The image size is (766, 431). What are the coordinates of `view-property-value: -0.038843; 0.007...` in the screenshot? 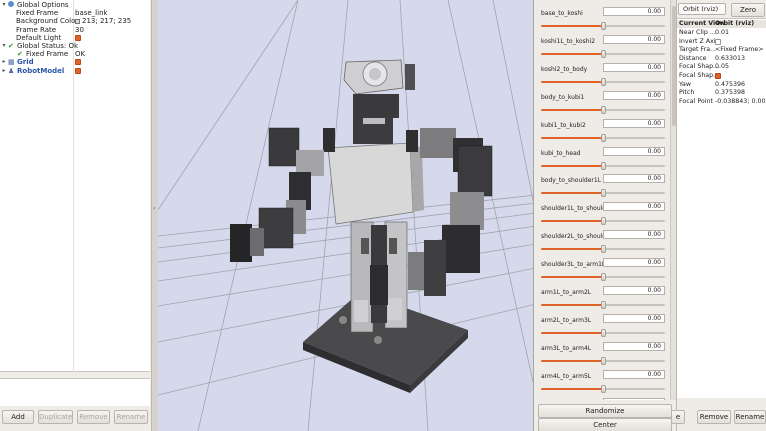 It's located at (740, 102).